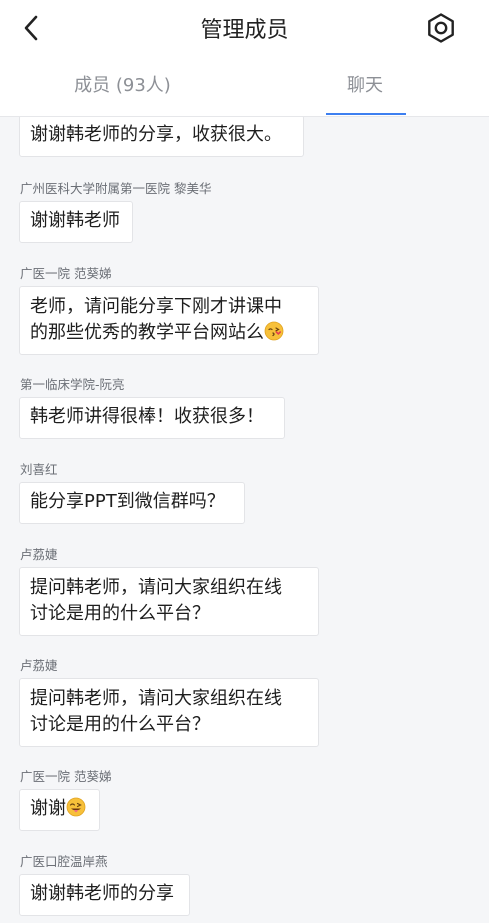 The image size is (489, 923). I want to click on settings-button, so click(441, 28).